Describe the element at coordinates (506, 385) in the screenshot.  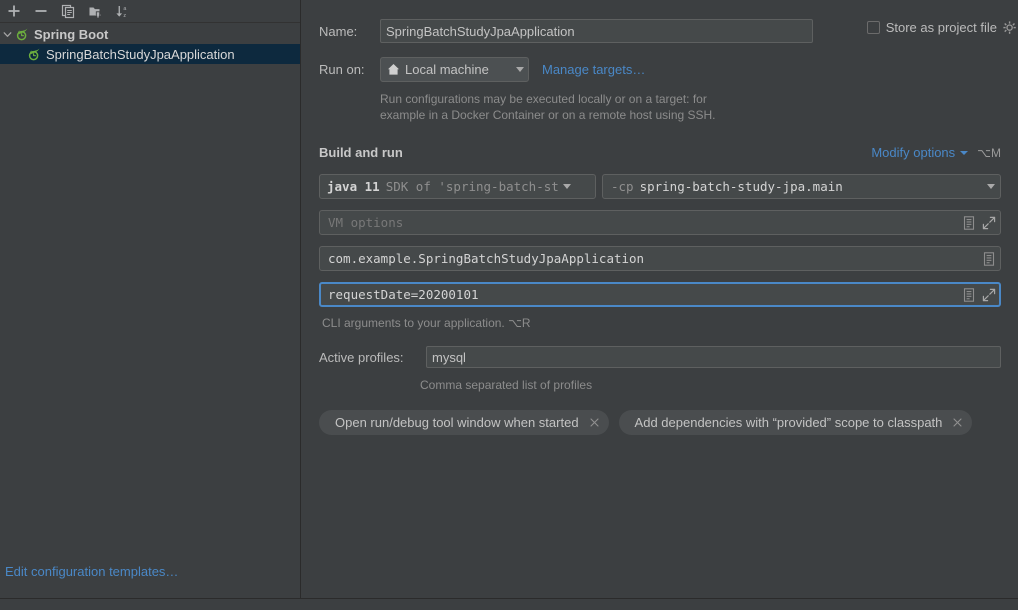
I see `active-profiles-hint: Comma separated list of profiles` at that location.